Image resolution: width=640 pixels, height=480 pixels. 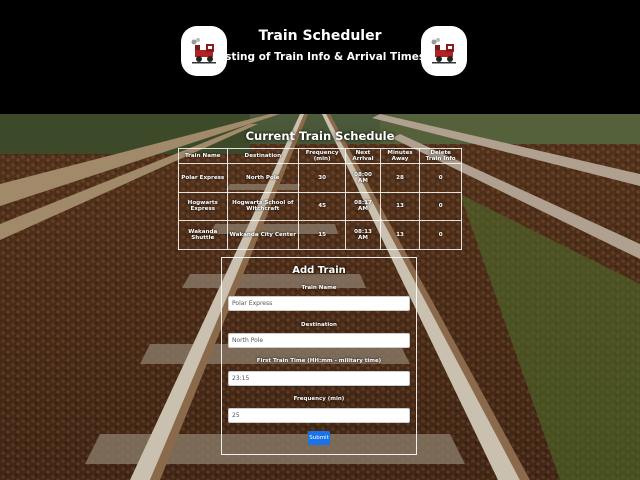 What do you see at coordinates (400, 178) in the screenshot?
I see `minutes-away-cell: 28` at bounding box center [400, 178].